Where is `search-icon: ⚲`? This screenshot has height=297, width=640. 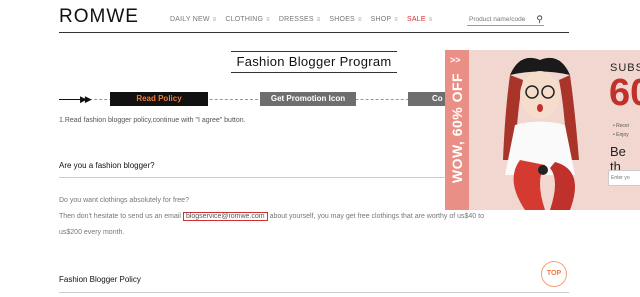 search-icon: ⚲ is located at coordinates (539, 19).